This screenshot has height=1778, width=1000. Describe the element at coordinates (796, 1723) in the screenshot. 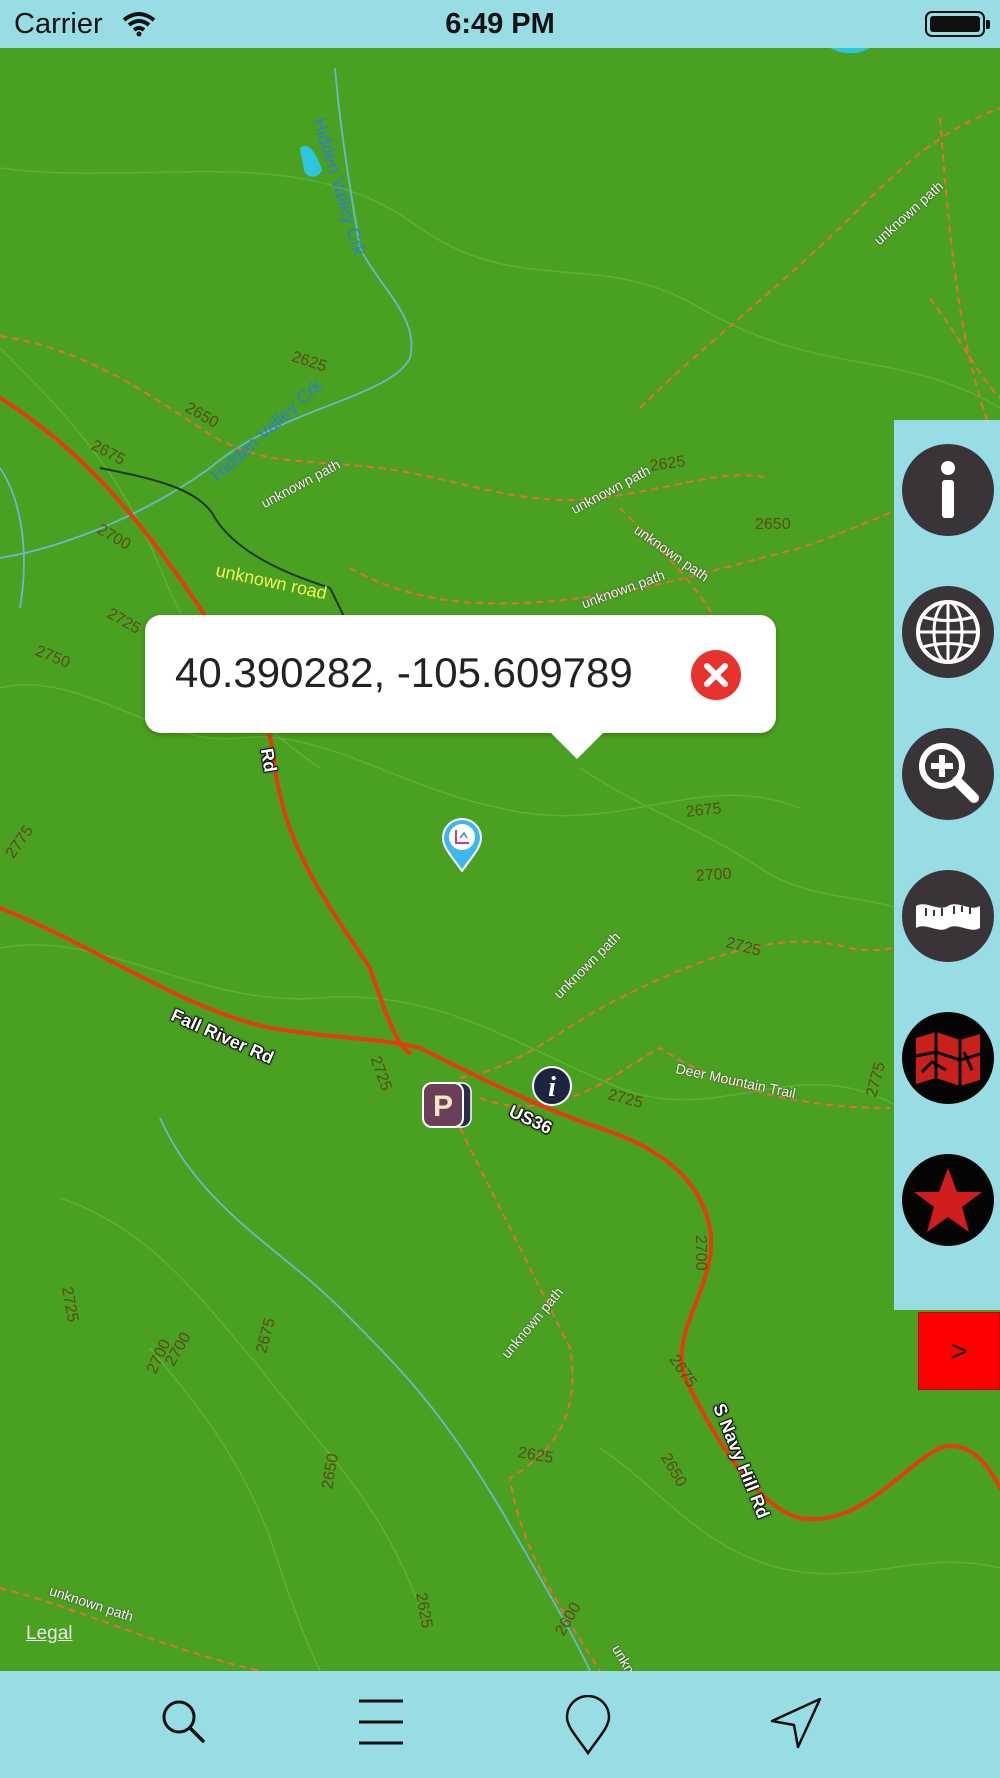

I see `navigation-icon` at that location.